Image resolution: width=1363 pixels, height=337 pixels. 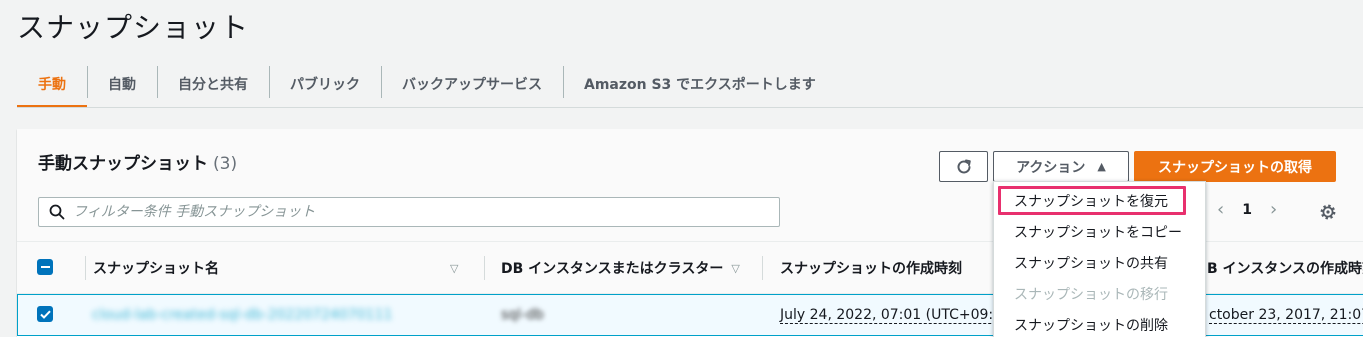 I want to click on actions-button: アクション ▲, so click(x=1061, y=166).